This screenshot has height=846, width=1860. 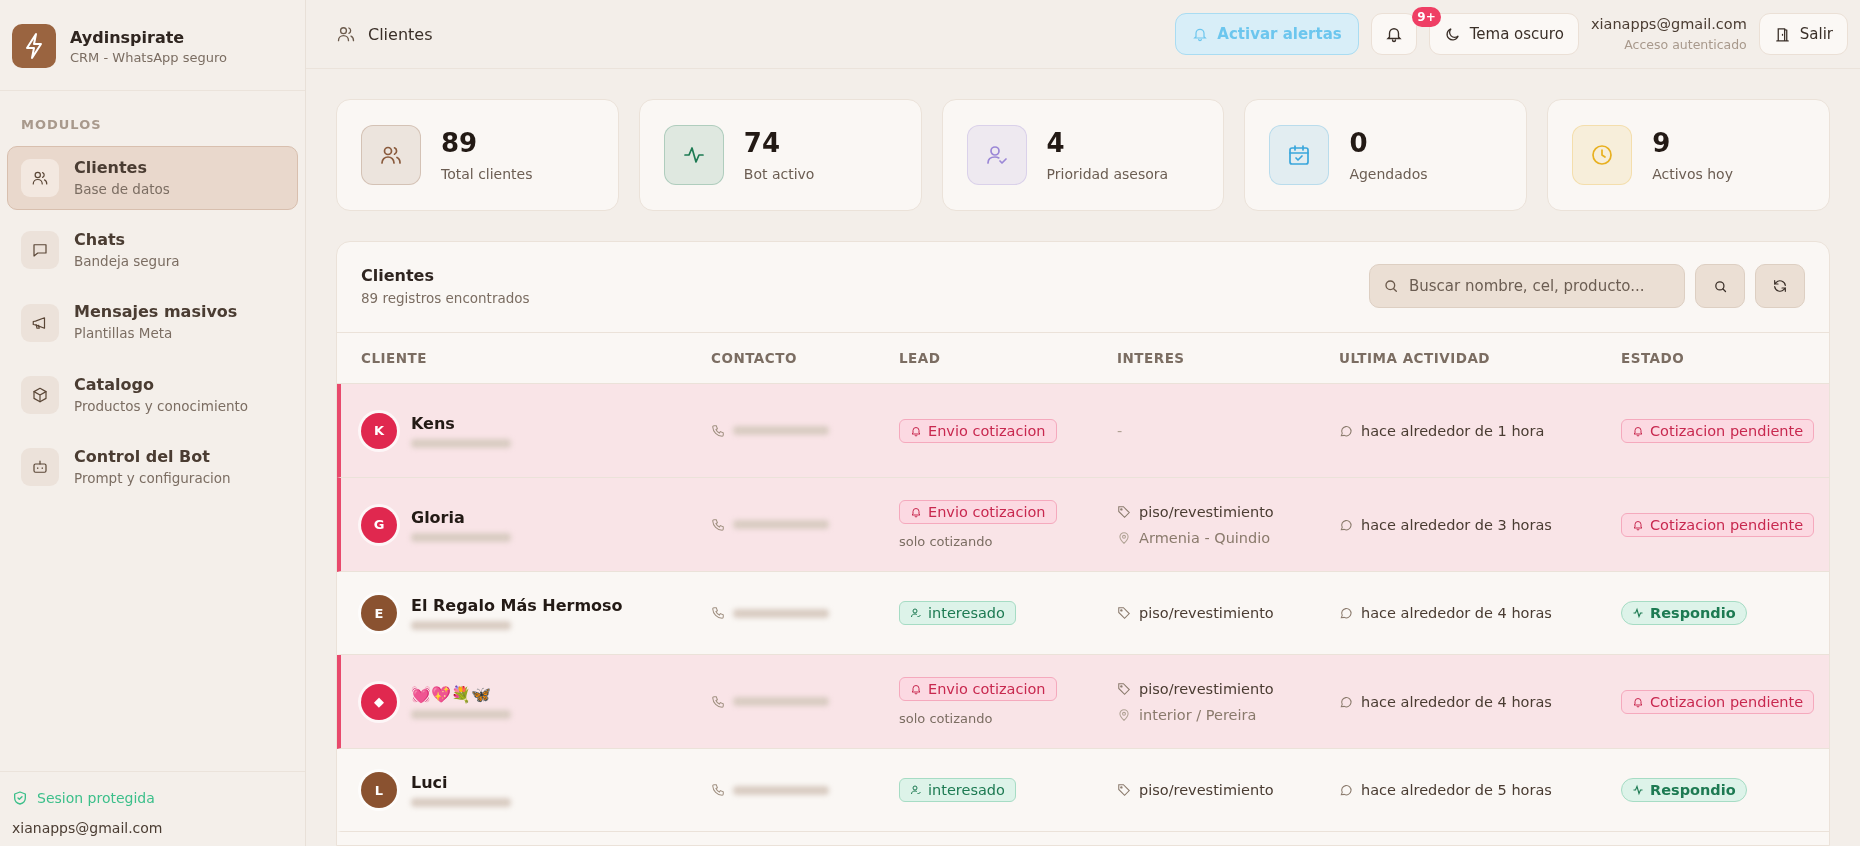 I want to click on user-email: xianapps@gmail.com, so click(x=88, y=828).